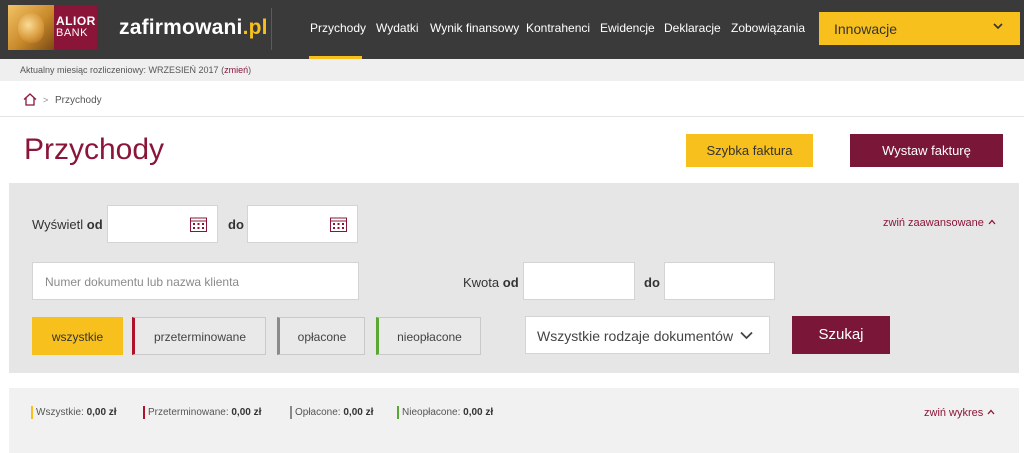  Describe the element at coordinates (445, 412) in the screenshot. I see `summary-unpaid: Nieopłacone: 0,00 zł` at that location.